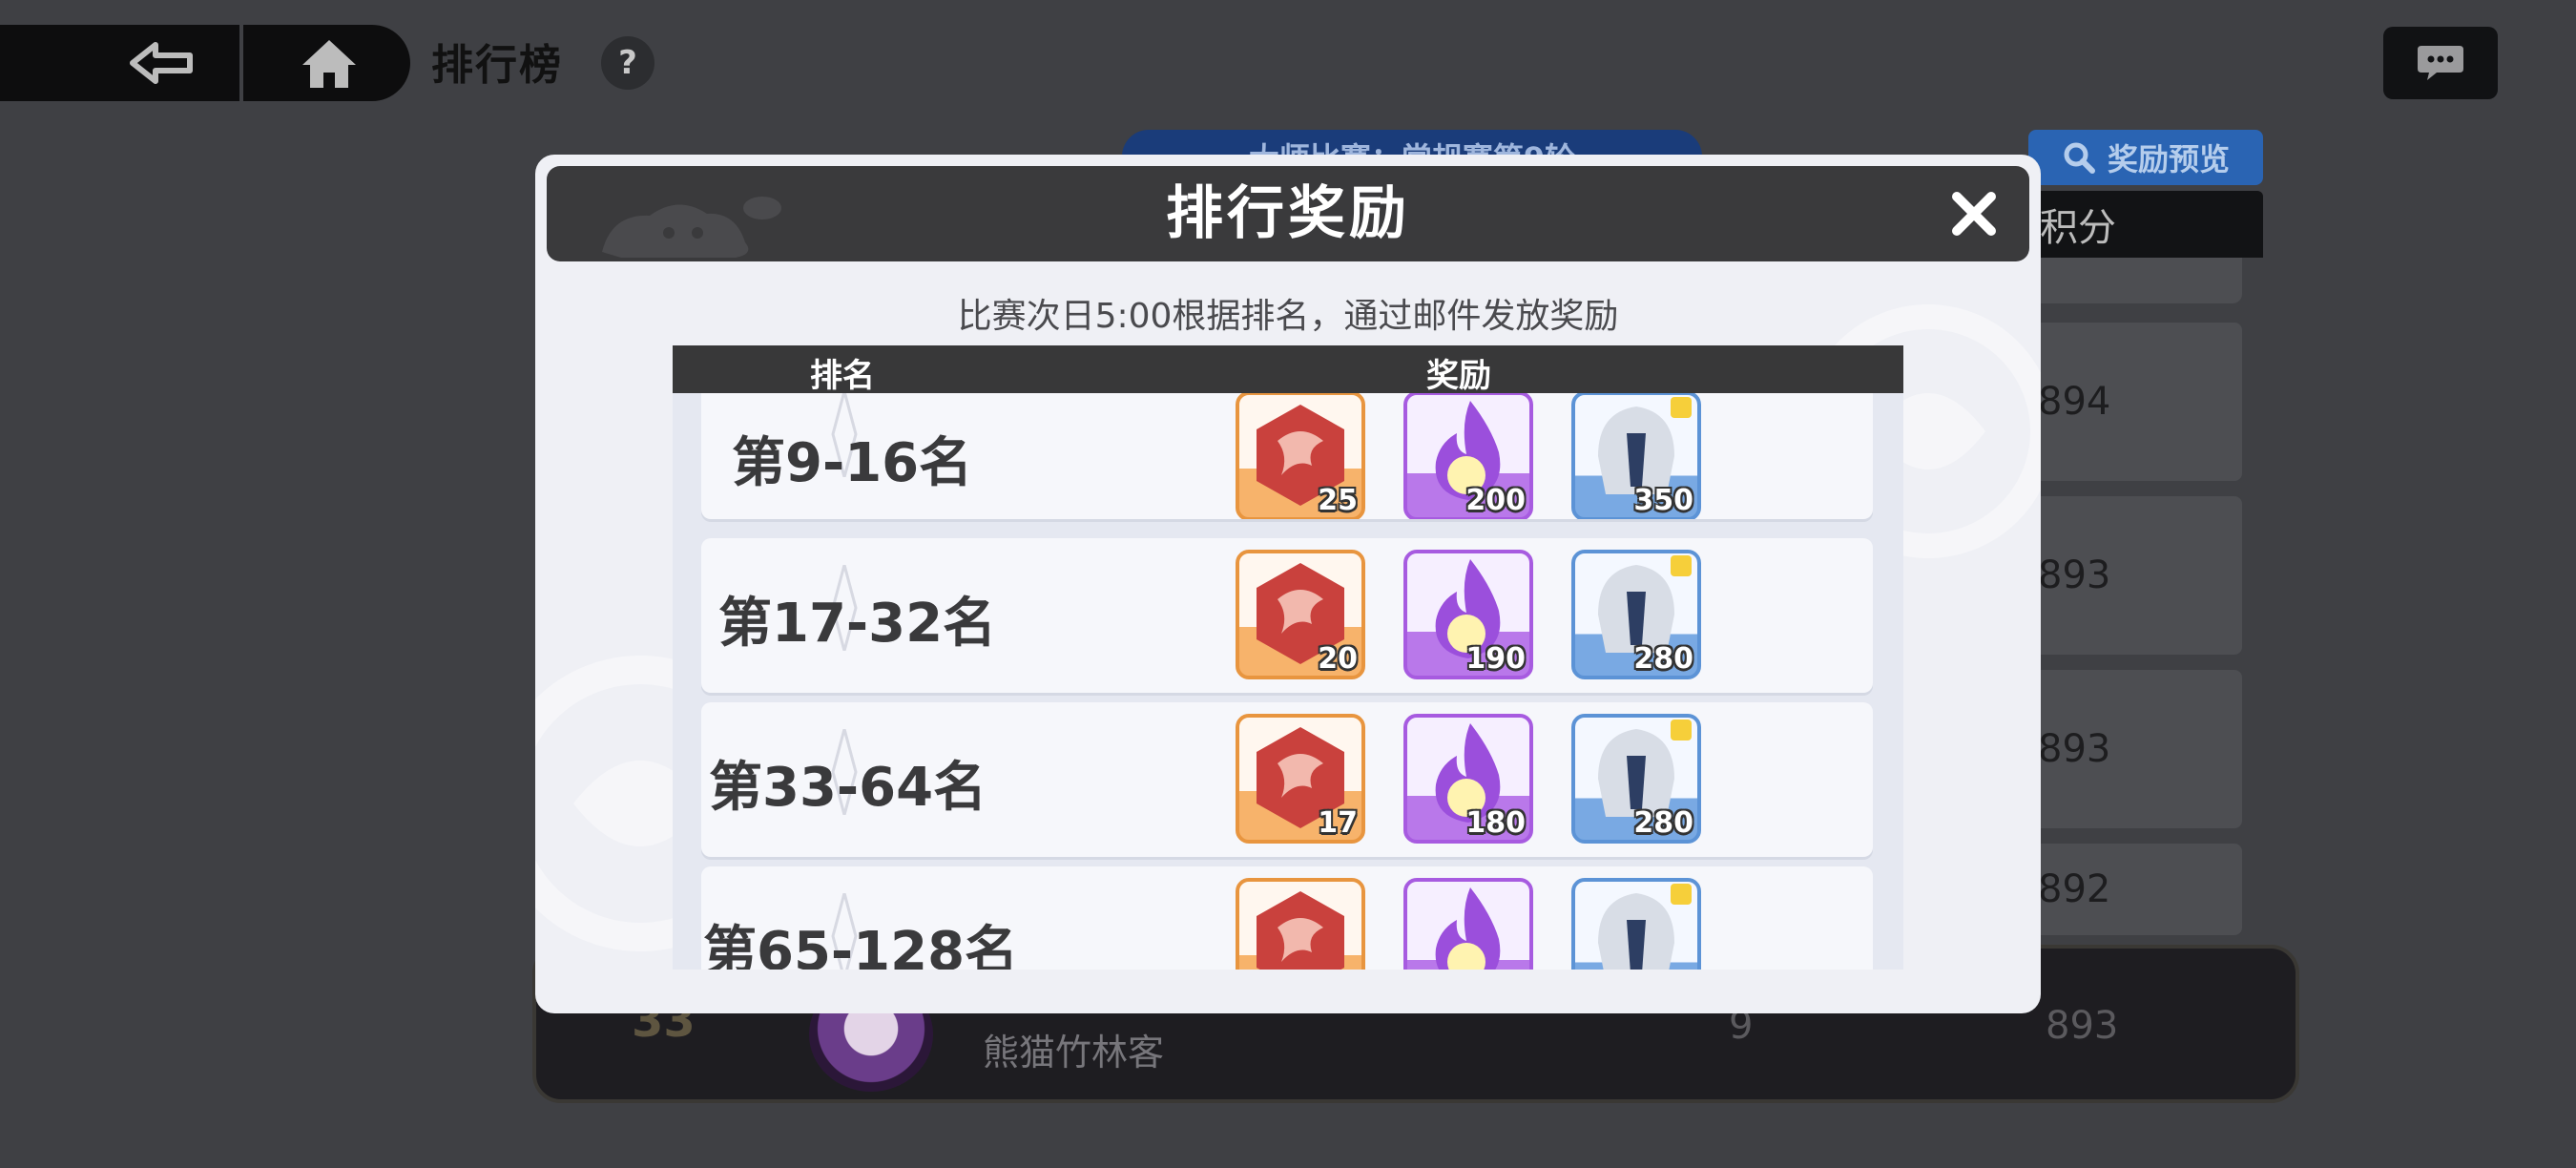  What do you see at coordinates (852, 463) in the screenshot?
I see `rank-range-label: 第9-16名` at bounding box center [852, 463].